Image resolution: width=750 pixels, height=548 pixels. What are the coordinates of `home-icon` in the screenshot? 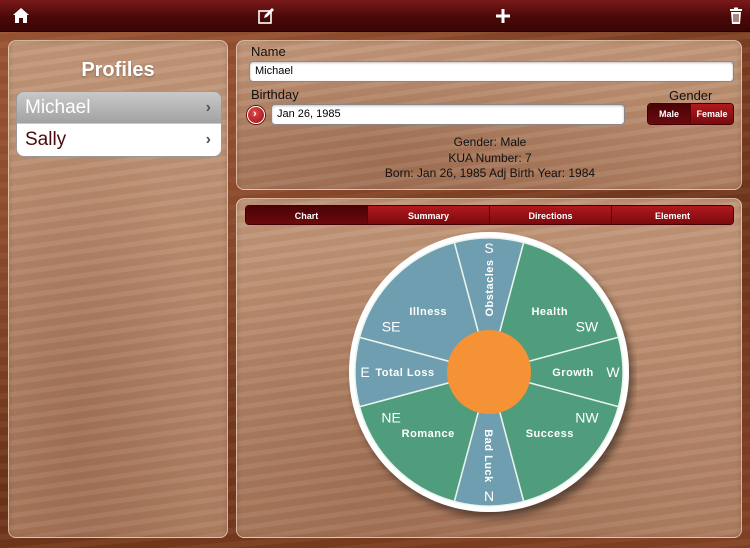 It's located at (21, 16).